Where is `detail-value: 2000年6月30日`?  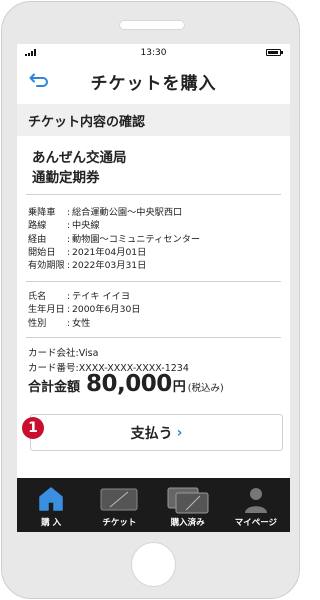
detail-value: 2000年6月30日 is located at coordinates (106, 310).